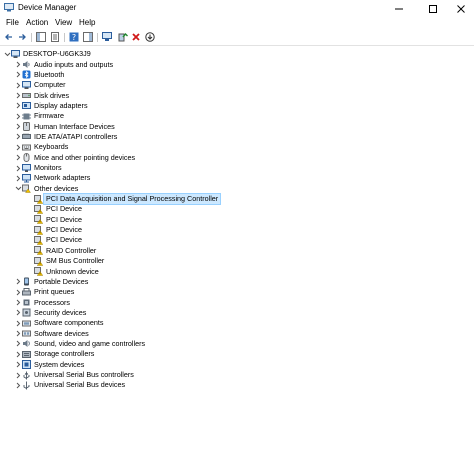 The image size is (474, 460). What do you see at coordinates (87, 22) in the screenshot?
I see `menu-help: Help` at bounding box center [87, 22].